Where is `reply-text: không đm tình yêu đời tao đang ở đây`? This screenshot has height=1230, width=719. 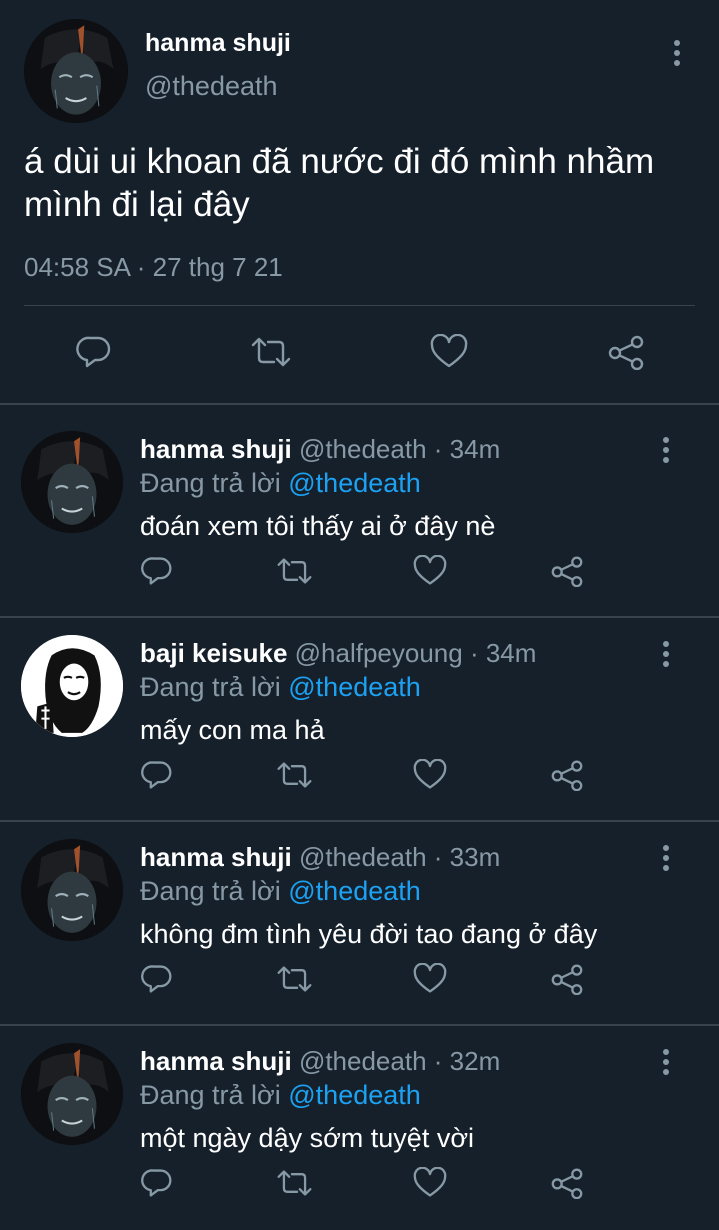 reply-text: không đm tình yêu đời tao đang ở đây is located at coordinates (369, 934).